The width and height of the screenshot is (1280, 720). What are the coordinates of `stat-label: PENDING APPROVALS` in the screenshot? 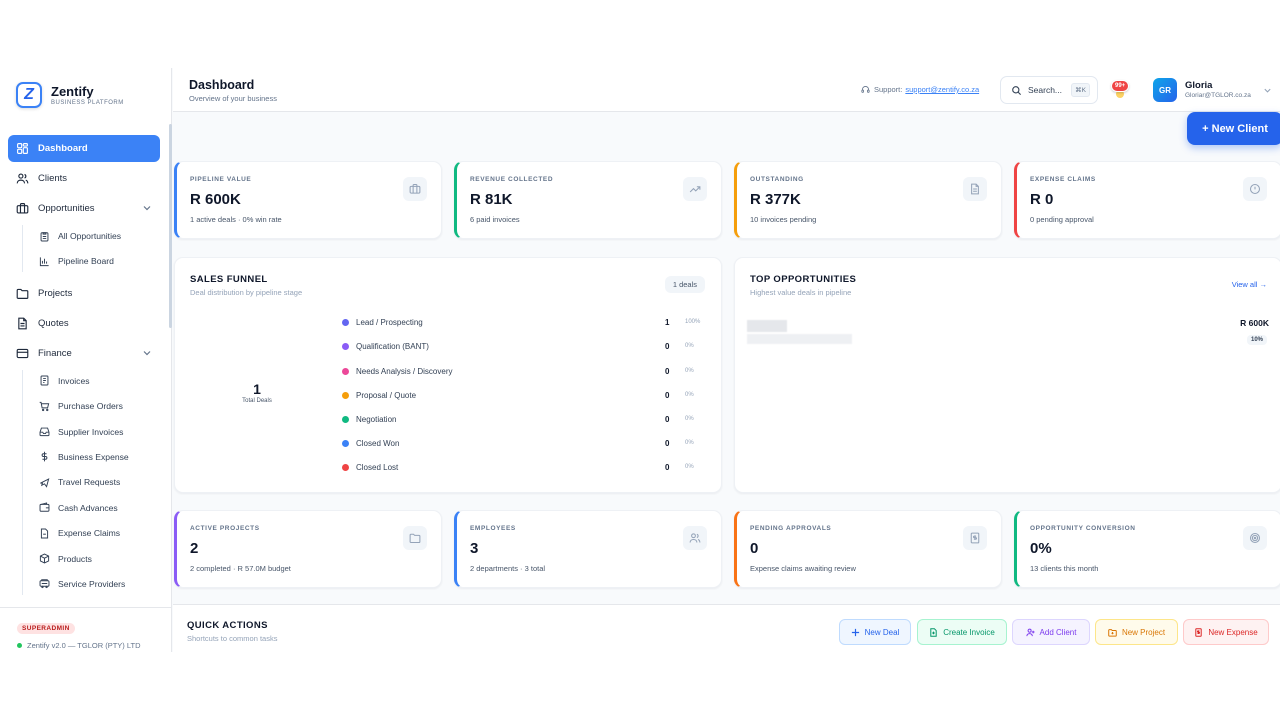 It's located at (791, 528).